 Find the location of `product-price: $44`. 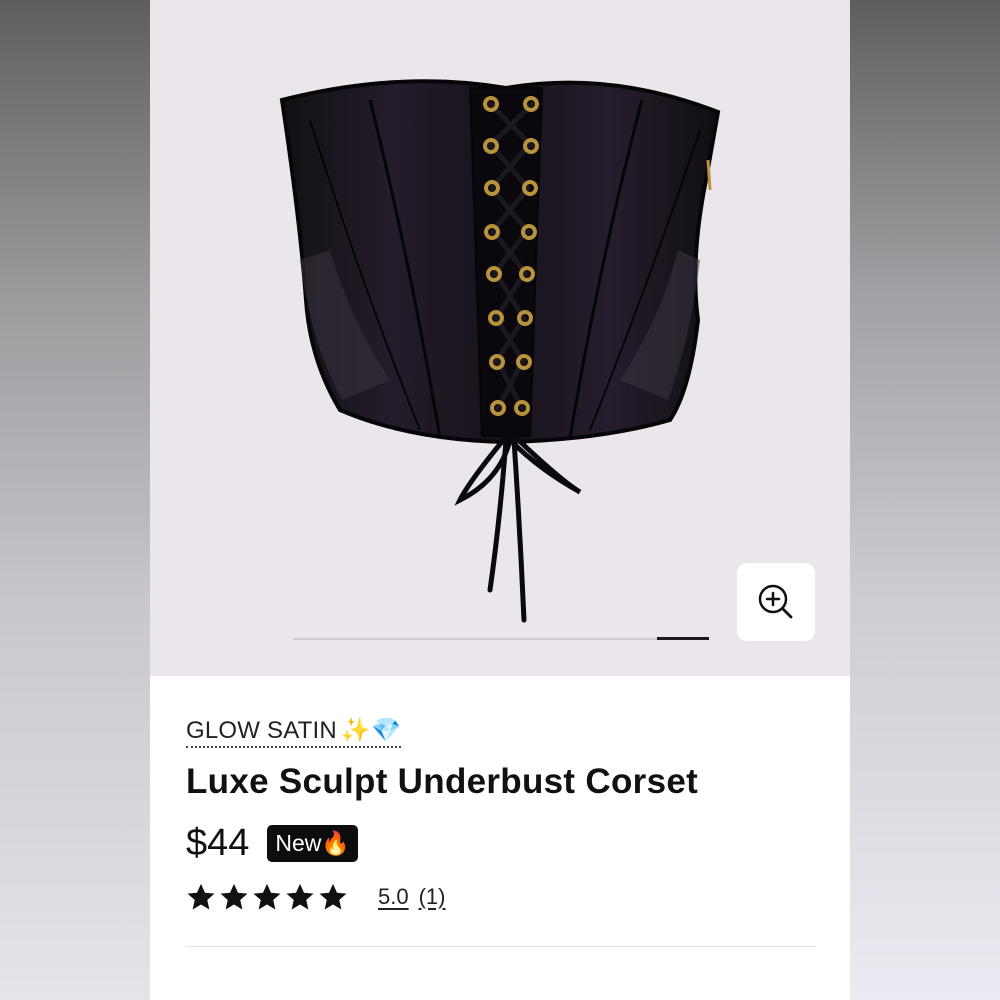

product-price: $44 is located at coordinates (218, 843).